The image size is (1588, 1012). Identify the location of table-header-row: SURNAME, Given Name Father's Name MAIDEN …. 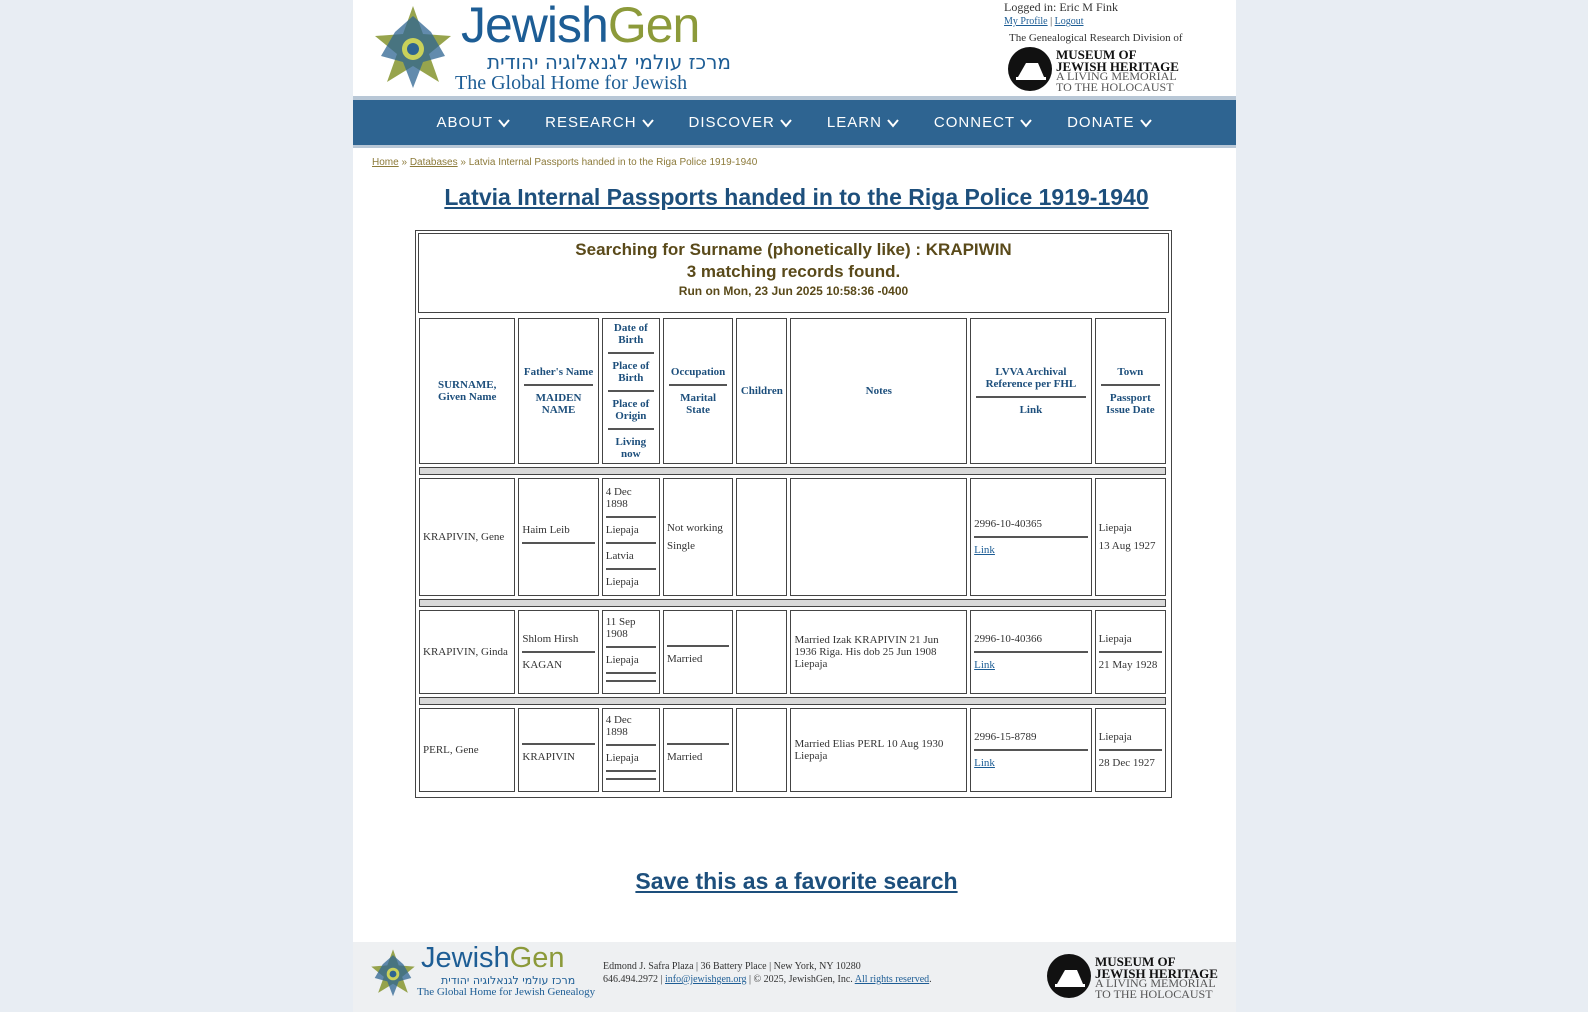
(792, 391).